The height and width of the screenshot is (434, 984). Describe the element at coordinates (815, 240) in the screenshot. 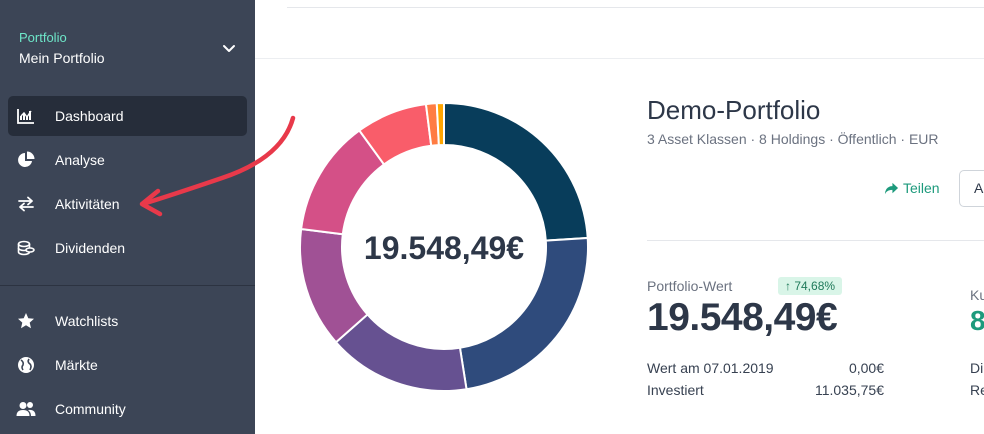

I see `divider` at that location.